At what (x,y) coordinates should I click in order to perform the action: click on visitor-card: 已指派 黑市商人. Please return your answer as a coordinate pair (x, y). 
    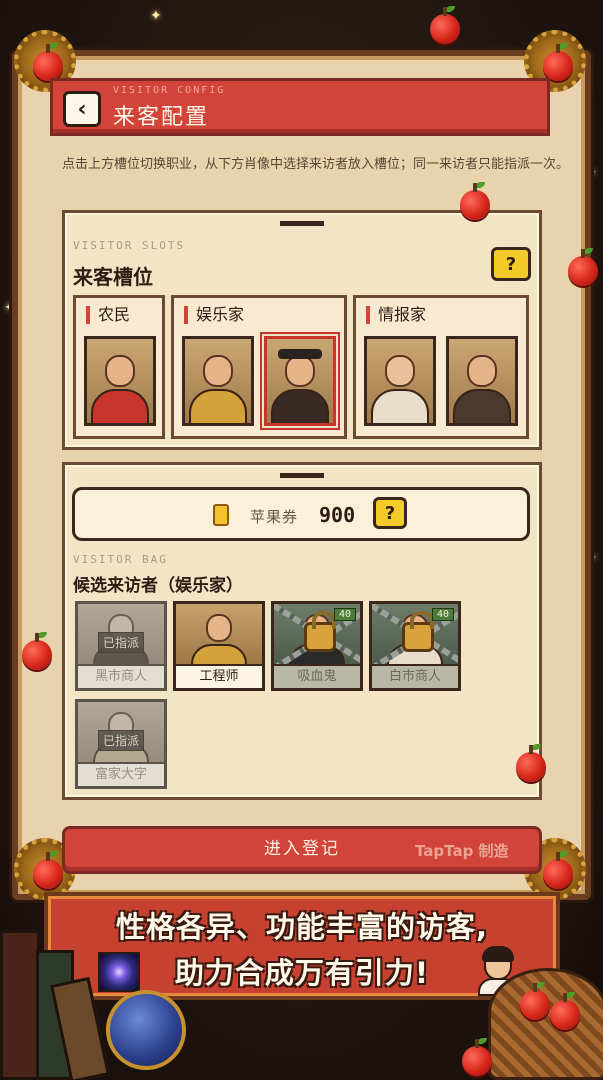
    Looking at the image, I should click on (121, 646).